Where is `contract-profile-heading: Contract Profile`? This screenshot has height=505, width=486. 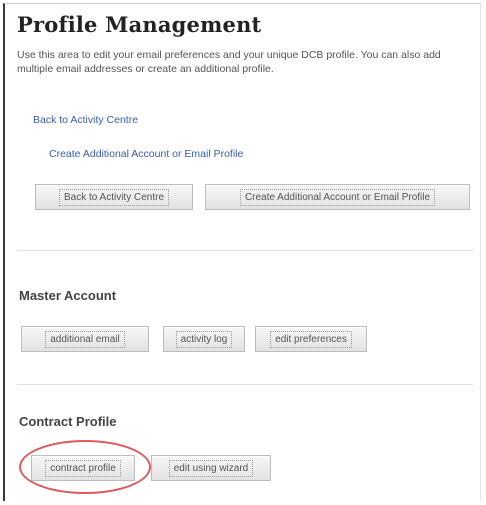
contract-profile-heading: Contract Profile is located at coordinates (68, 421).